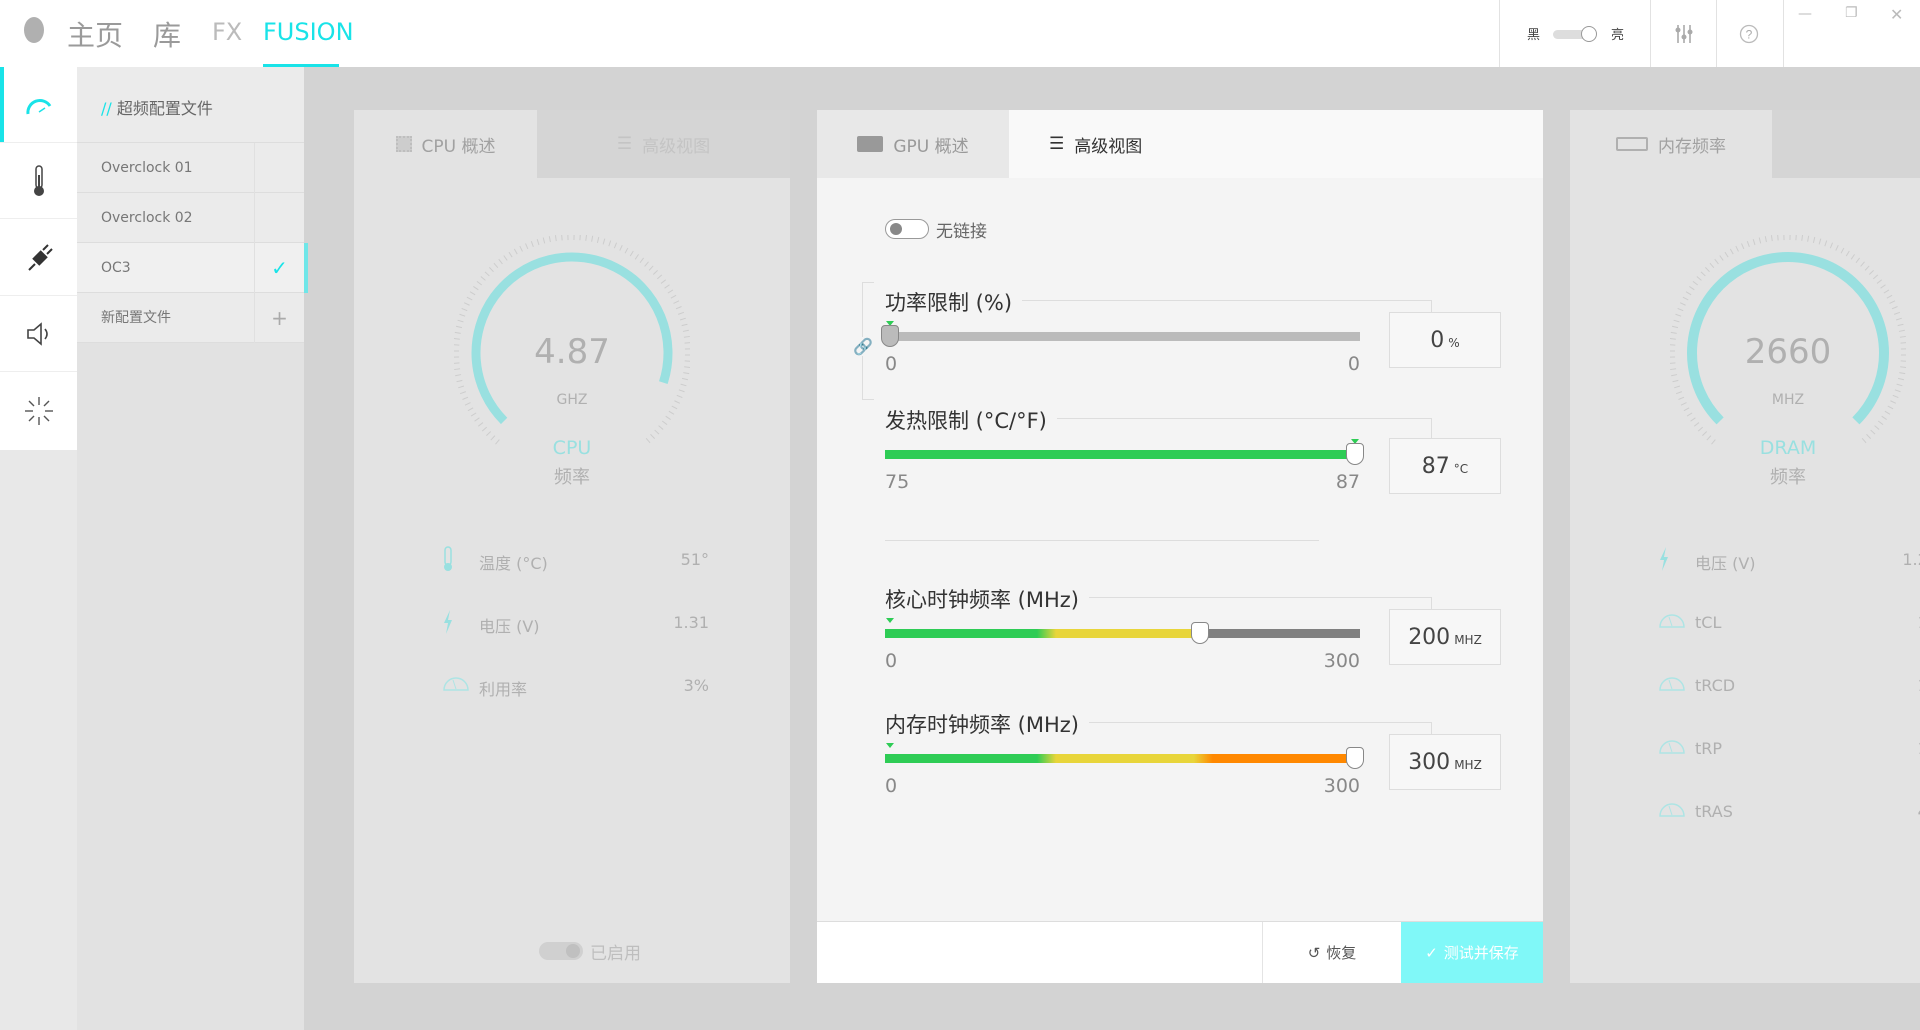 The image size is (1920, 1030). I want to click on sidebar, so click(38, 258).